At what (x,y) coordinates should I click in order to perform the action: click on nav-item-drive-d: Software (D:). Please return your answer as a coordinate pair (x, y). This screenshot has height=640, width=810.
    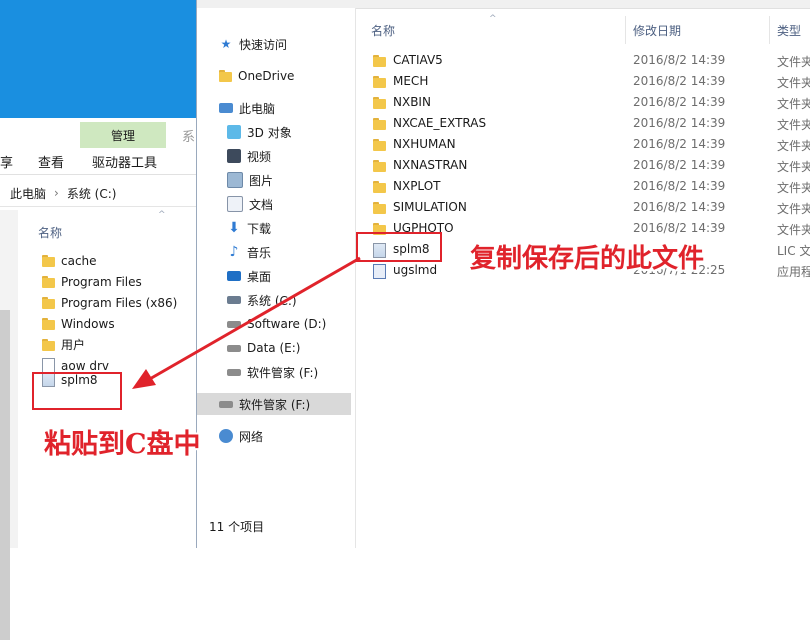
    Looking at the image, I should click on (276, 324).